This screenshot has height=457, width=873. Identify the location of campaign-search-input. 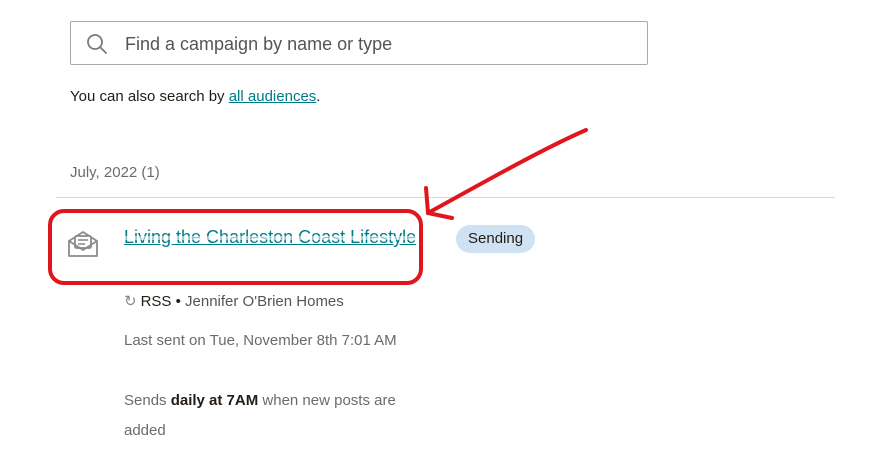
(375, 44).